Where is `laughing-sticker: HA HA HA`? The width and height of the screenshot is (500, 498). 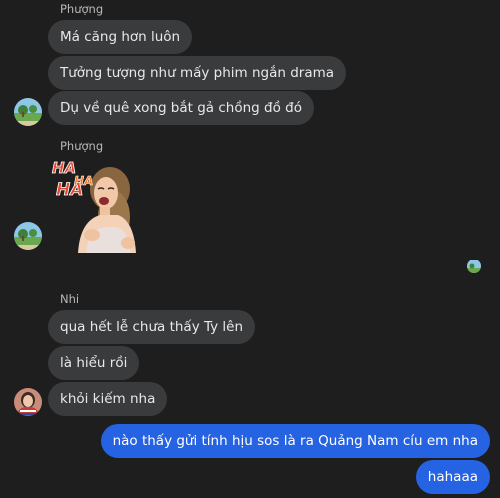 laughing-sticker: HA HA HA is located at coordinates (97, 205).